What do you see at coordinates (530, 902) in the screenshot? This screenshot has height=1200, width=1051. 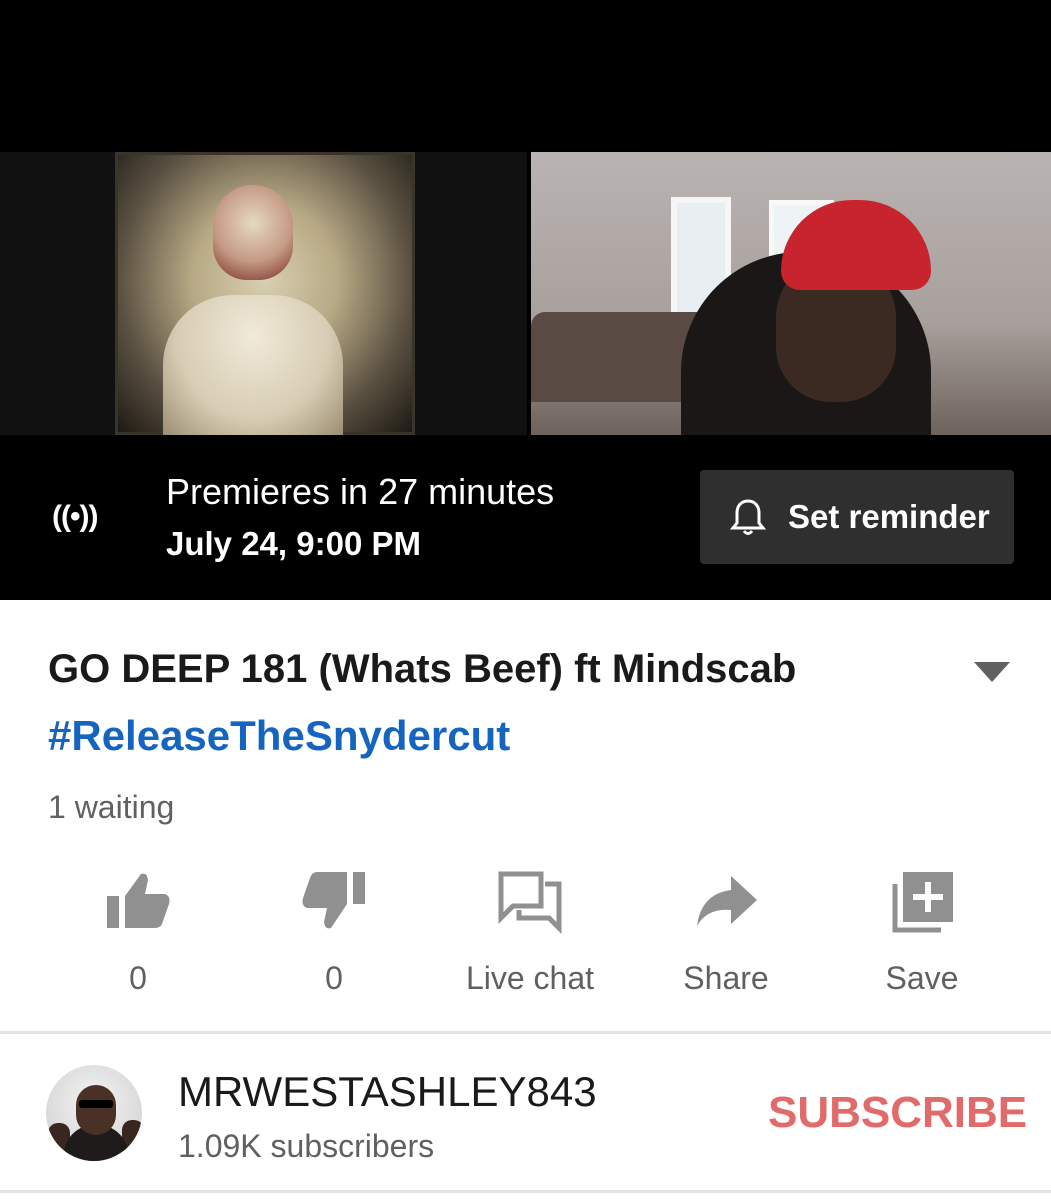 I see `live-chat-icon` at bounding box center [530, 902].